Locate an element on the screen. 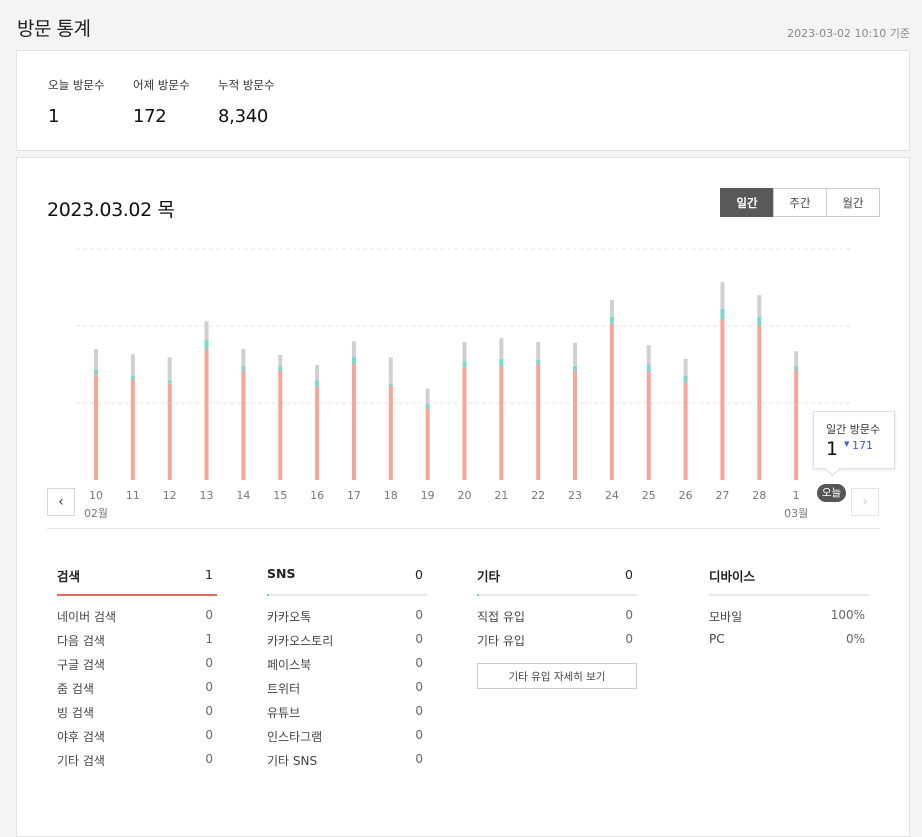 Image resolution: width=922 pixels, height=837 pixels. search-row: 네이버 검색 0 is located at coordinates (137, 620).